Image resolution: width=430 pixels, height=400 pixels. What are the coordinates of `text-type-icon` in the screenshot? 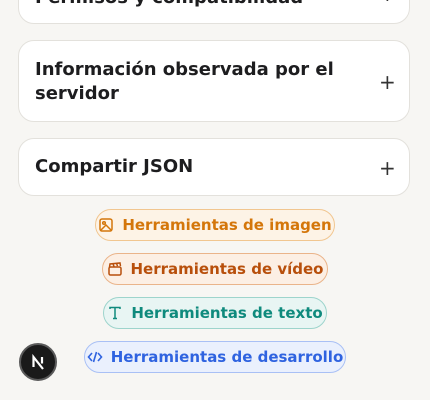 It's located at (115, 313).